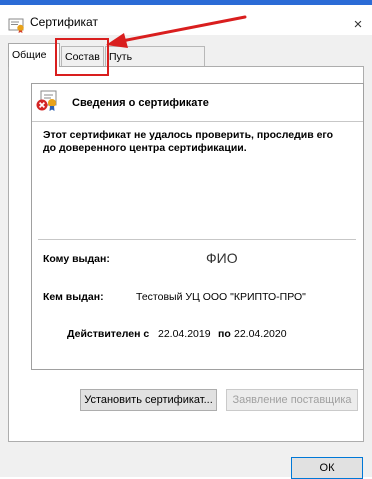 This screenshot has height=479, width=372. What do you see at coordinates (222, 258) in the screenshot?
I see `issued-to-value: ФИО` at bounding box center [222, 258].